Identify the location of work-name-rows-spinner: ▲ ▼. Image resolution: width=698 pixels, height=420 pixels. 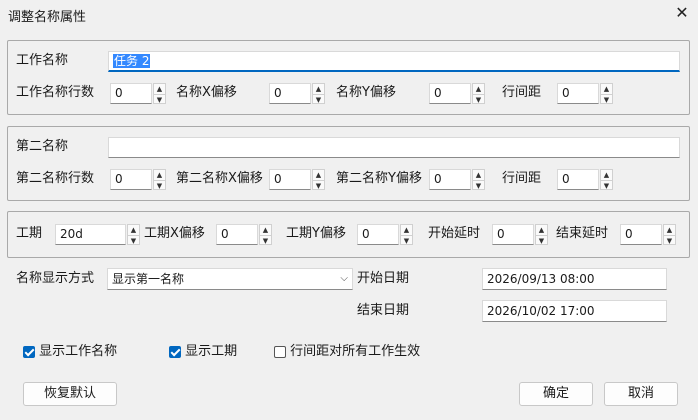
(159, 93).